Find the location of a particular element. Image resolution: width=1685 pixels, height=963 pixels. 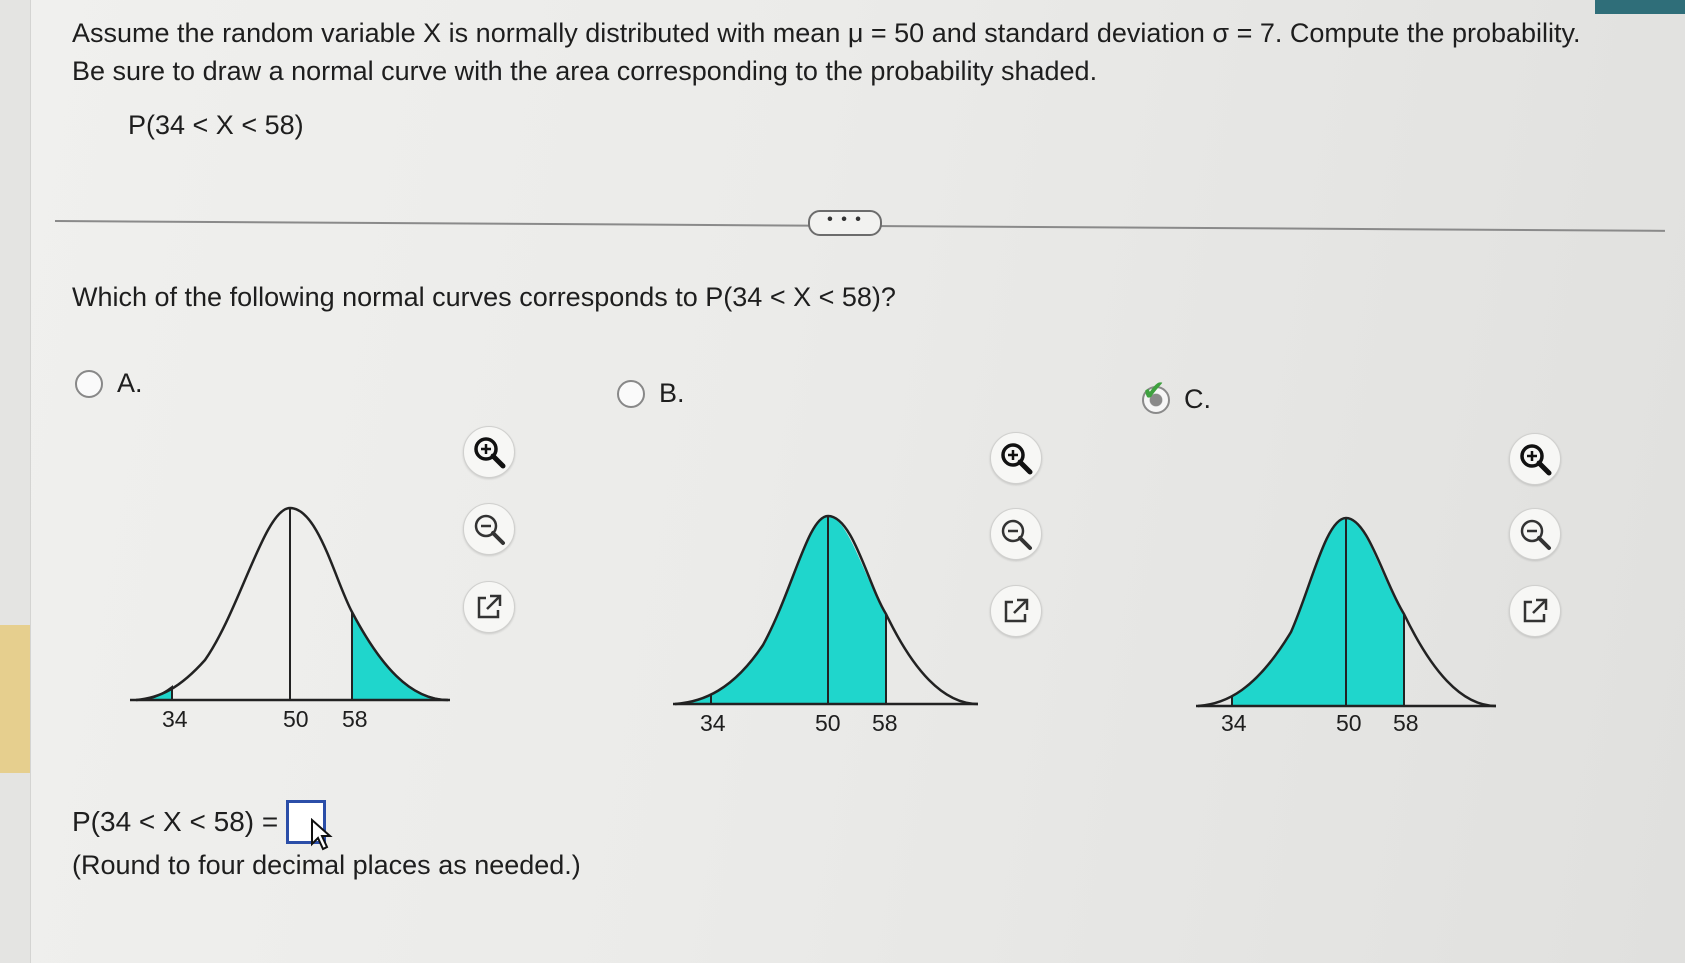

mouse-pointer-icon is located at coordinates (322, 834).